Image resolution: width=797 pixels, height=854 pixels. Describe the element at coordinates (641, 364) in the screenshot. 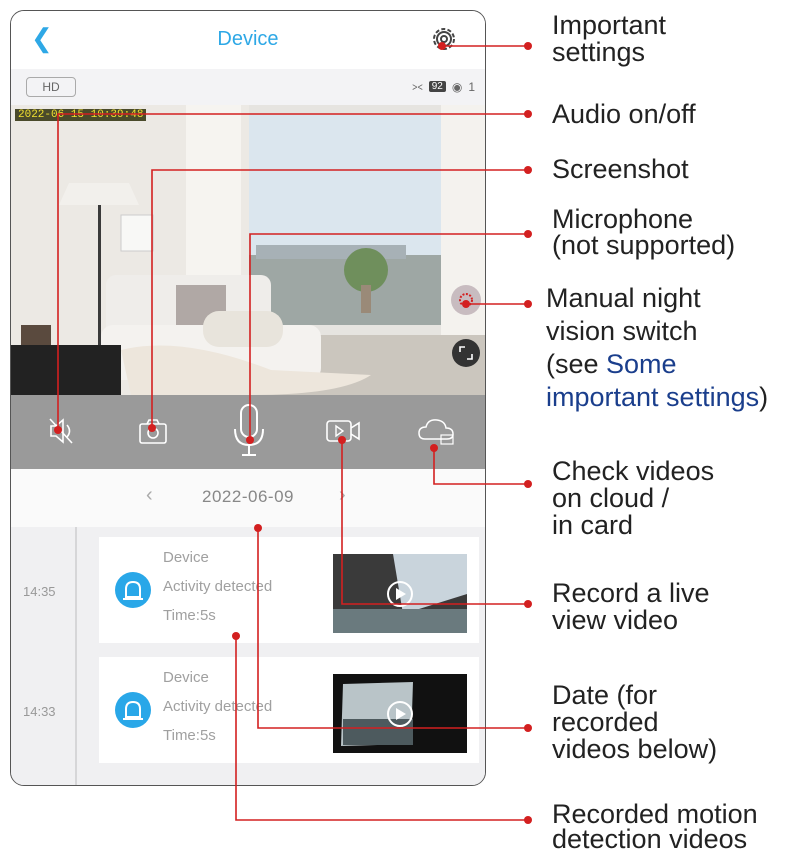

I see `settings-link: Some` at that location.